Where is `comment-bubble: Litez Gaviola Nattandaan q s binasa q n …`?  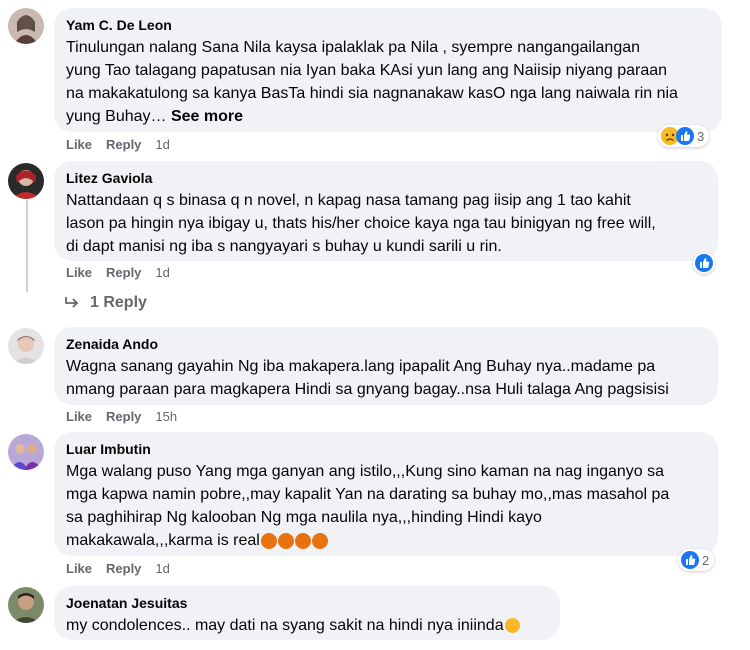
comment-bubble: Litez Gaviola Nattandaan q s binasa q n … is located at coordinates (386, 211).